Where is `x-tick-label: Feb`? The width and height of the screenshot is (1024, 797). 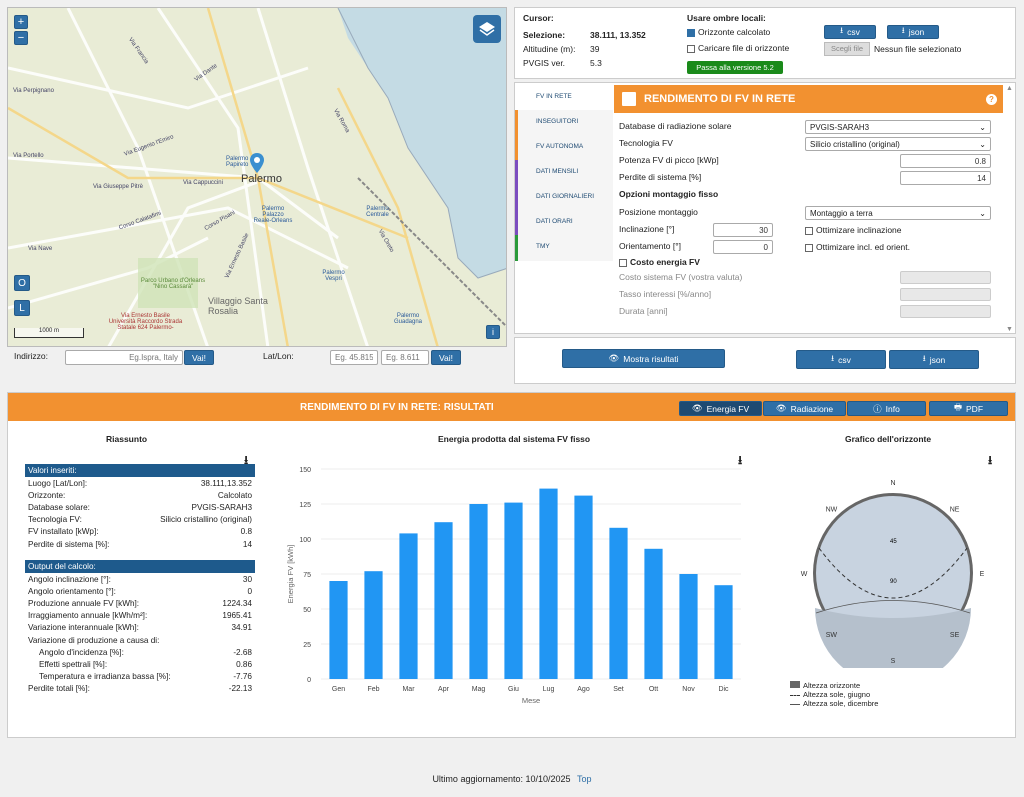 x-tick-label: Feb is located at coordinates (373, 689).